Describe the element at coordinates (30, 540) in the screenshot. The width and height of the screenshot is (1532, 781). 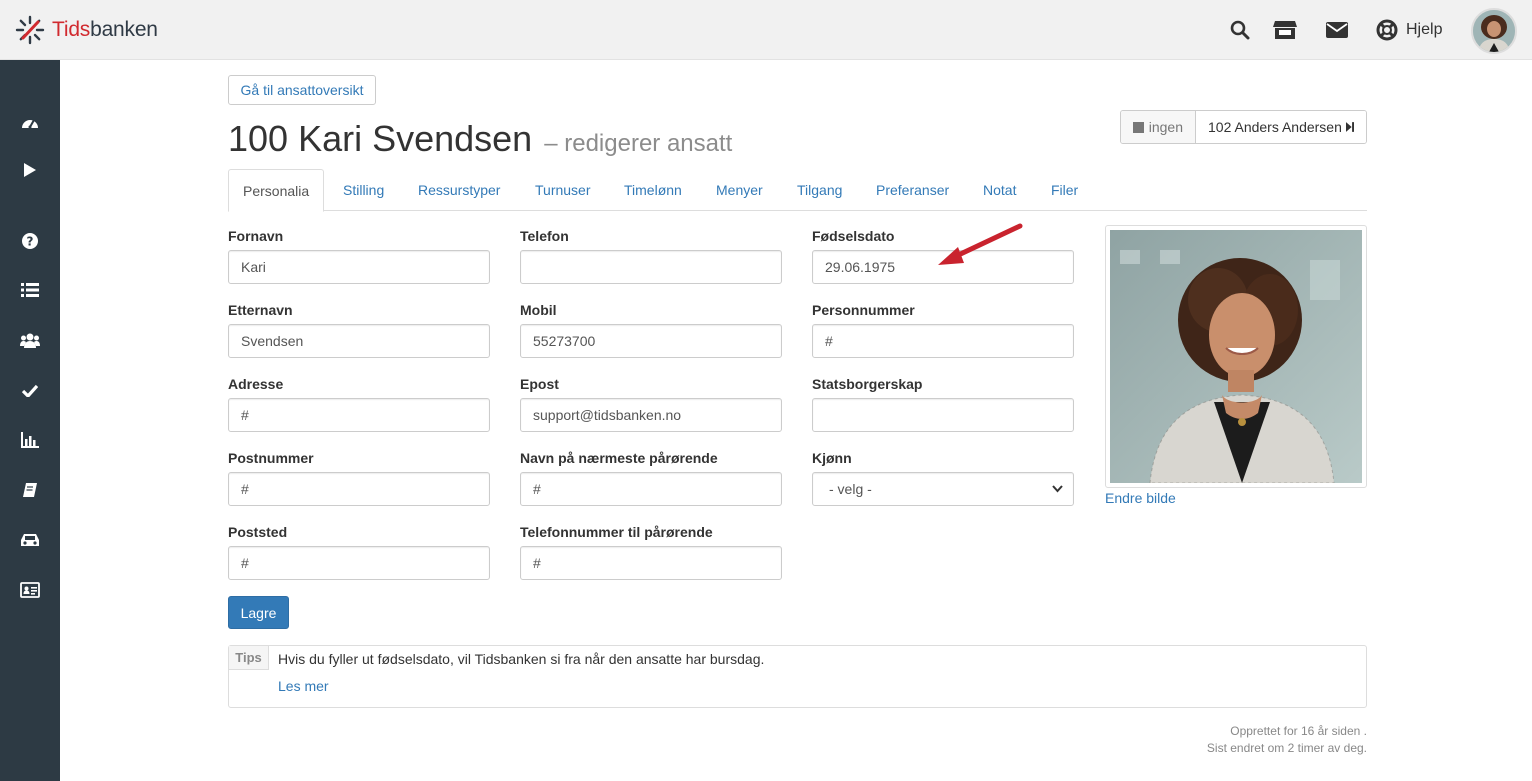
I see `car-icon` at that location.